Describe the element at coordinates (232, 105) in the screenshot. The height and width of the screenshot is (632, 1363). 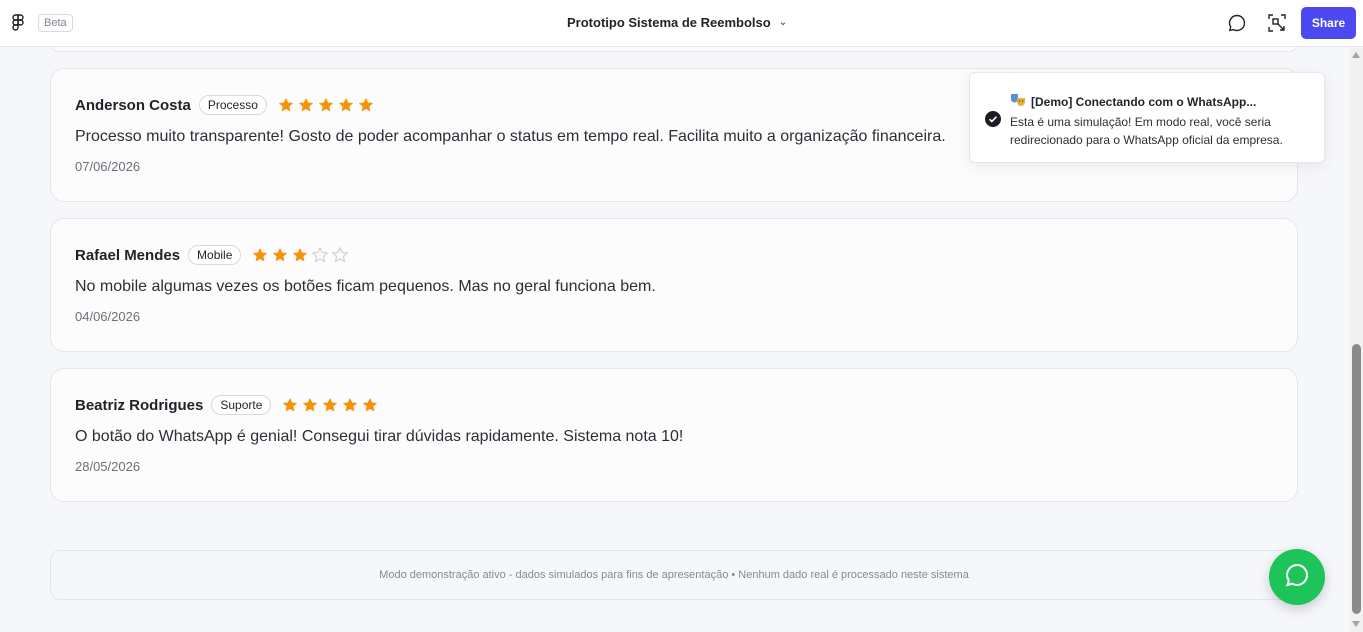
I see `review-category-tag: Processo` at that location.